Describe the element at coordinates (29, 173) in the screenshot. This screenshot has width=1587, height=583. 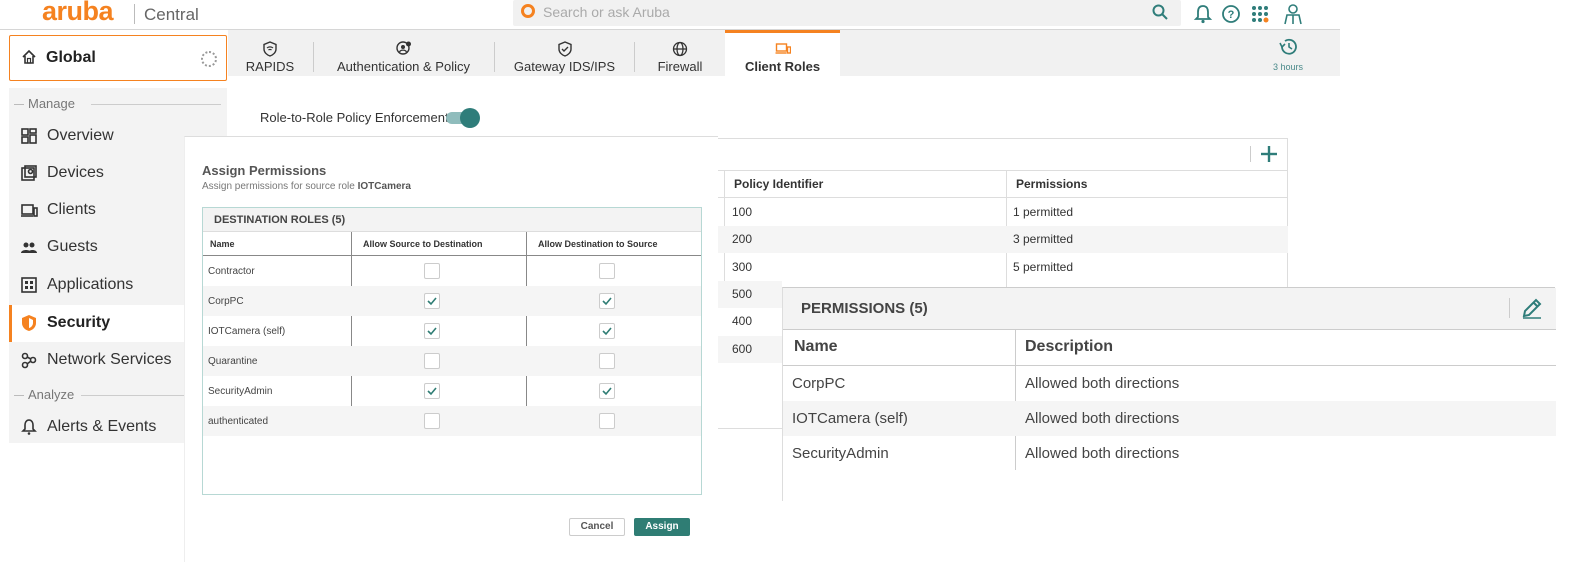
I see `devices-icon` at that location.